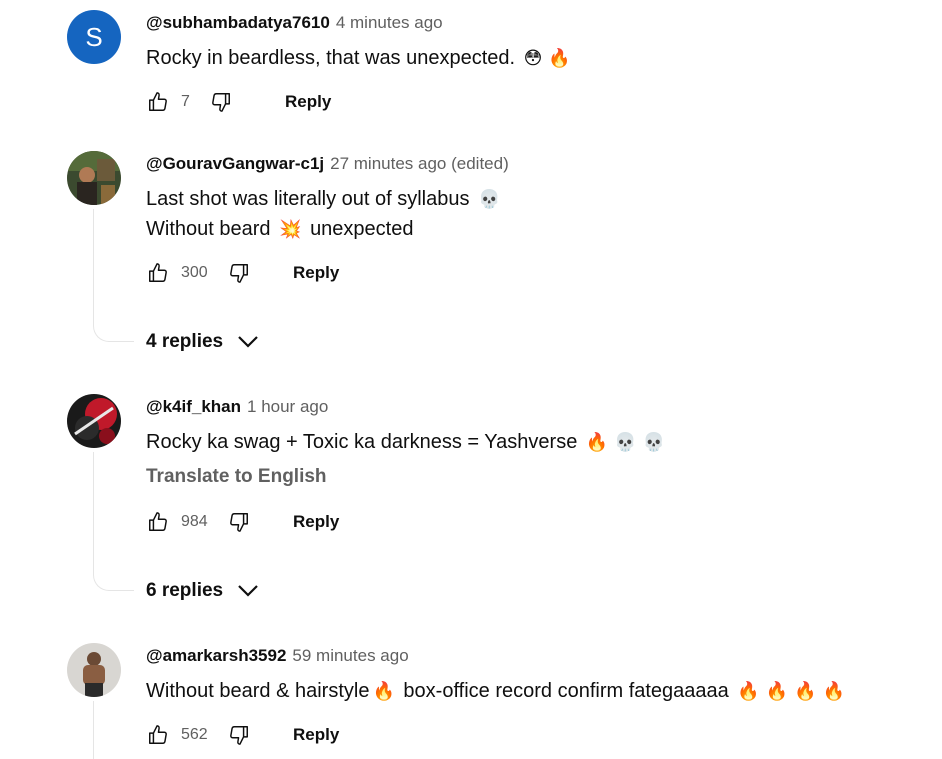  What do you see at coordinates (350, 655) in the screenshot?
I see `comment-time: 59 minutes ago` at bounding box center [350, 655].